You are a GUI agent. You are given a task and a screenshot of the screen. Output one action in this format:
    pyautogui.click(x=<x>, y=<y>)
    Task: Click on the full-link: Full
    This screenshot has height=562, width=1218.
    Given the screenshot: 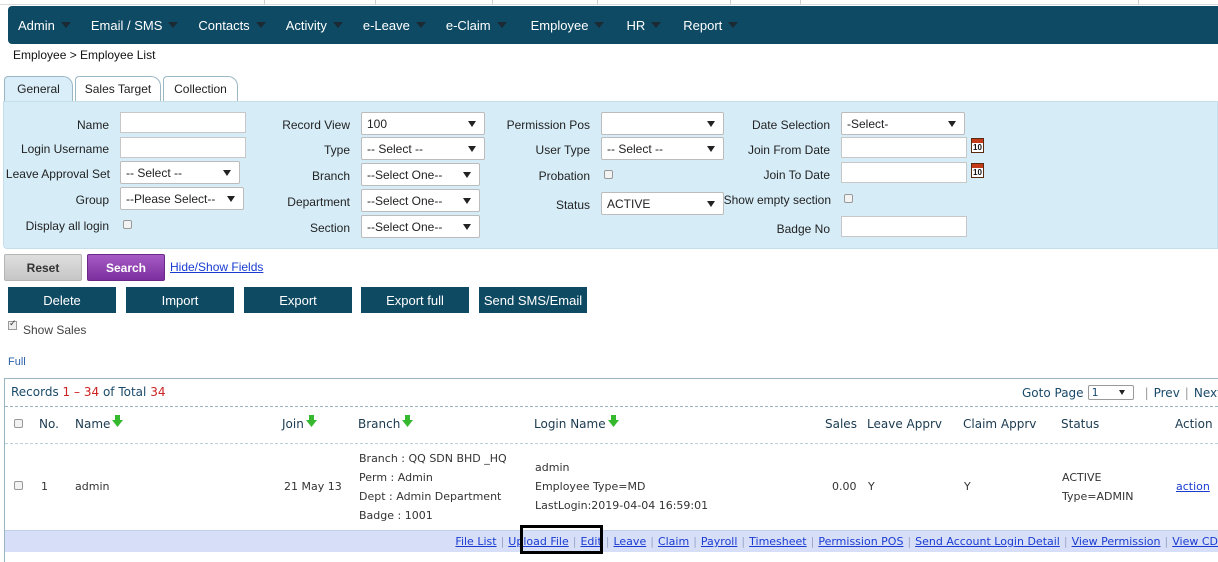 What is the action you would take?
    pyautogui.click(x=17, y=362)
    